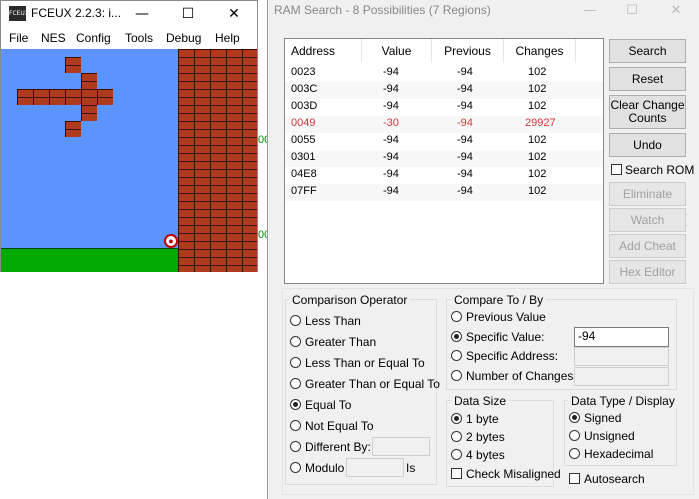  What do you see at coordinates (65, 97) in the screenshot?
I see `brick-row` at bounding box center [65, 97].